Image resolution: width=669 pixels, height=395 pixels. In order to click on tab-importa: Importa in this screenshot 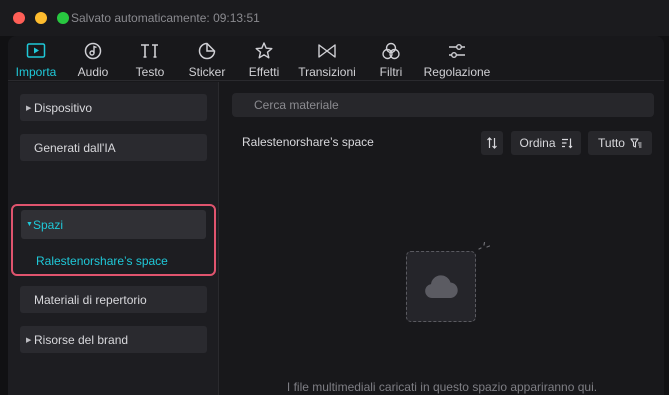, I will do `click(36, 59)`.